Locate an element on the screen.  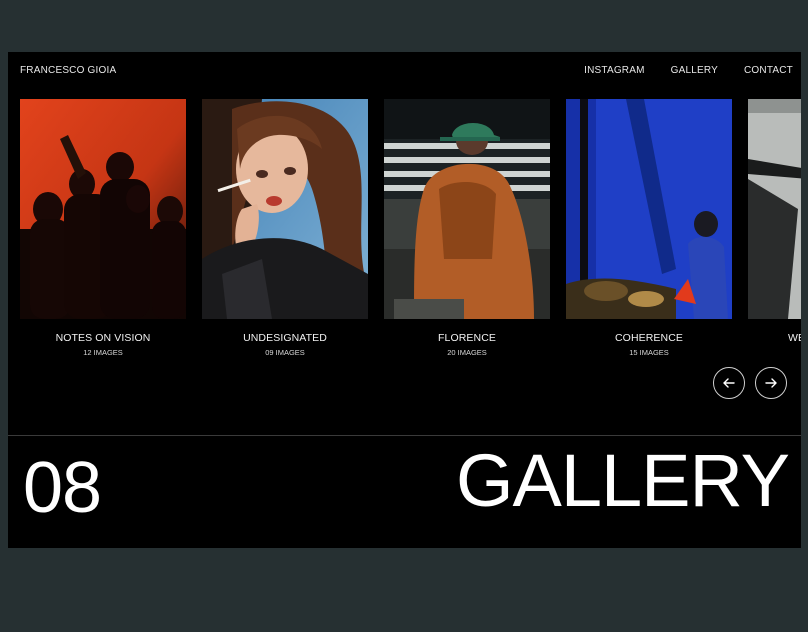
gallery-card-count: 12 IMAGES is located at coordinates (103, 352).